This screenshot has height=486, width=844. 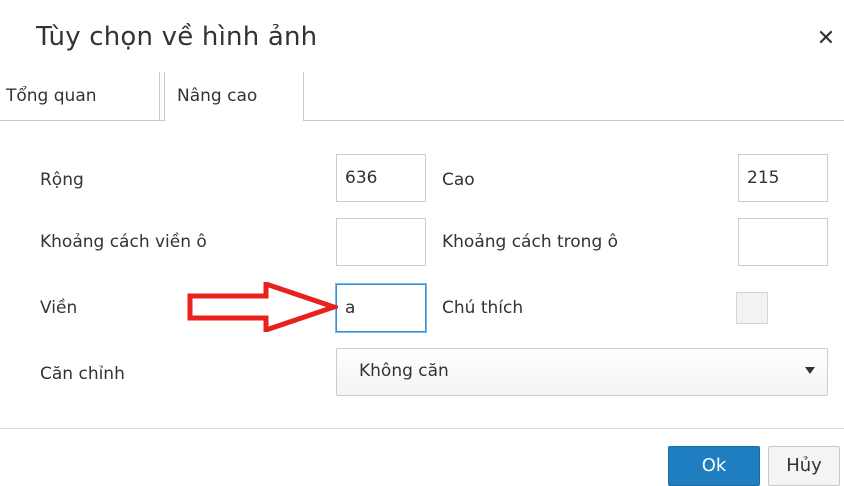 What do you see at coordinates (381, 242) in the screenshot?
I see `hspace-input` at bounding box center [381, 242].